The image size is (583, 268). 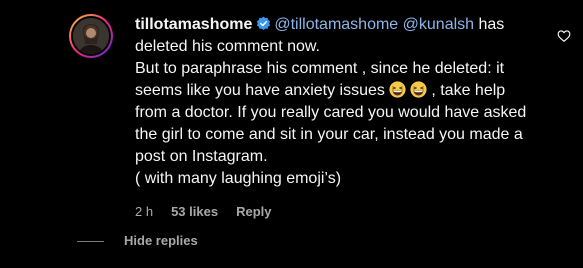 What do you see at coordinates (264, 23) in the screenshot?
I see `verified-badge-icon` at bounding box center [264, 23].